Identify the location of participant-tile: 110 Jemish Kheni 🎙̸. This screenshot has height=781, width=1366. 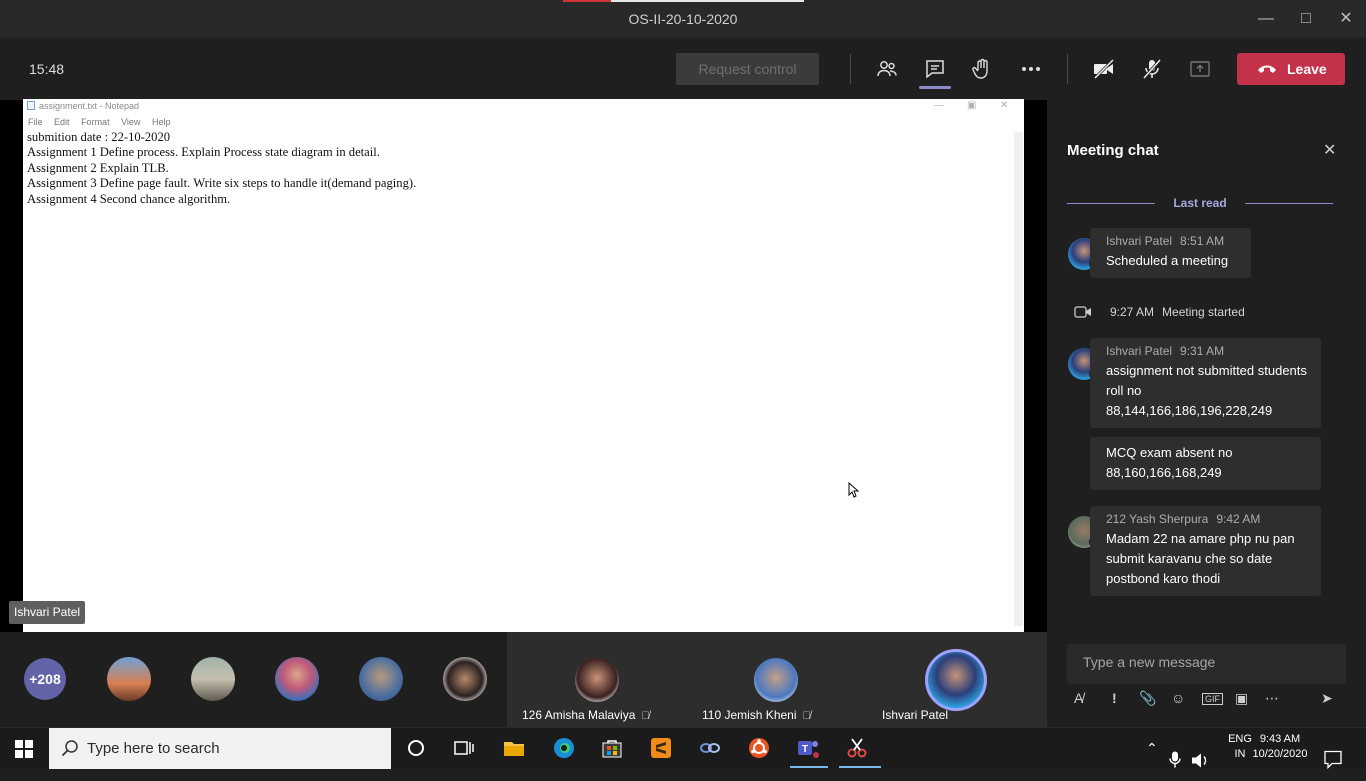
(777, 679).